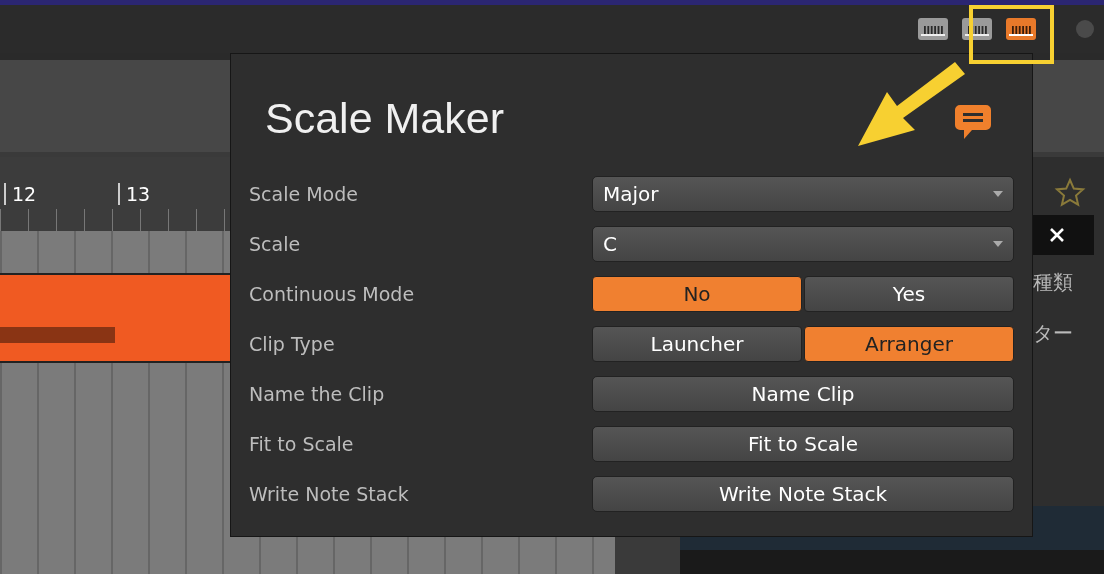 This screenshot has height=574, width=1104. What do you see at coordinates (697, 344) in the screenshot?
I see `toggle-option: Launcher` at bounding box center [697, 344].